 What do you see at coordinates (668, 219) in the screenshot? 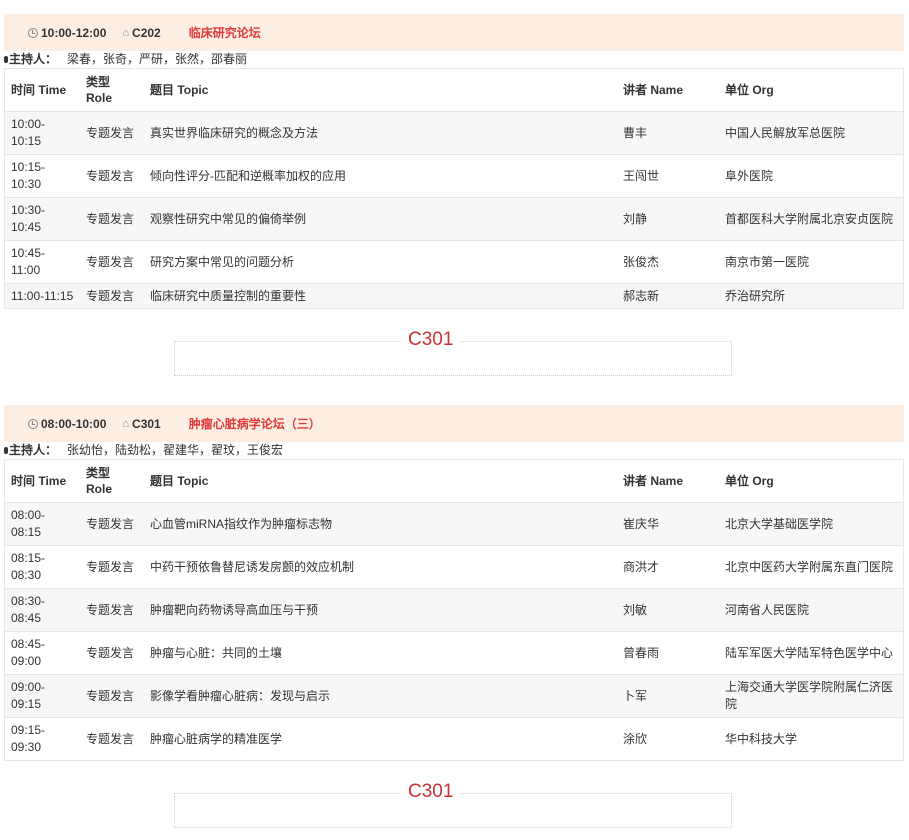
I see `cell-speaker: 刘静` at bounding box center [668, 219].